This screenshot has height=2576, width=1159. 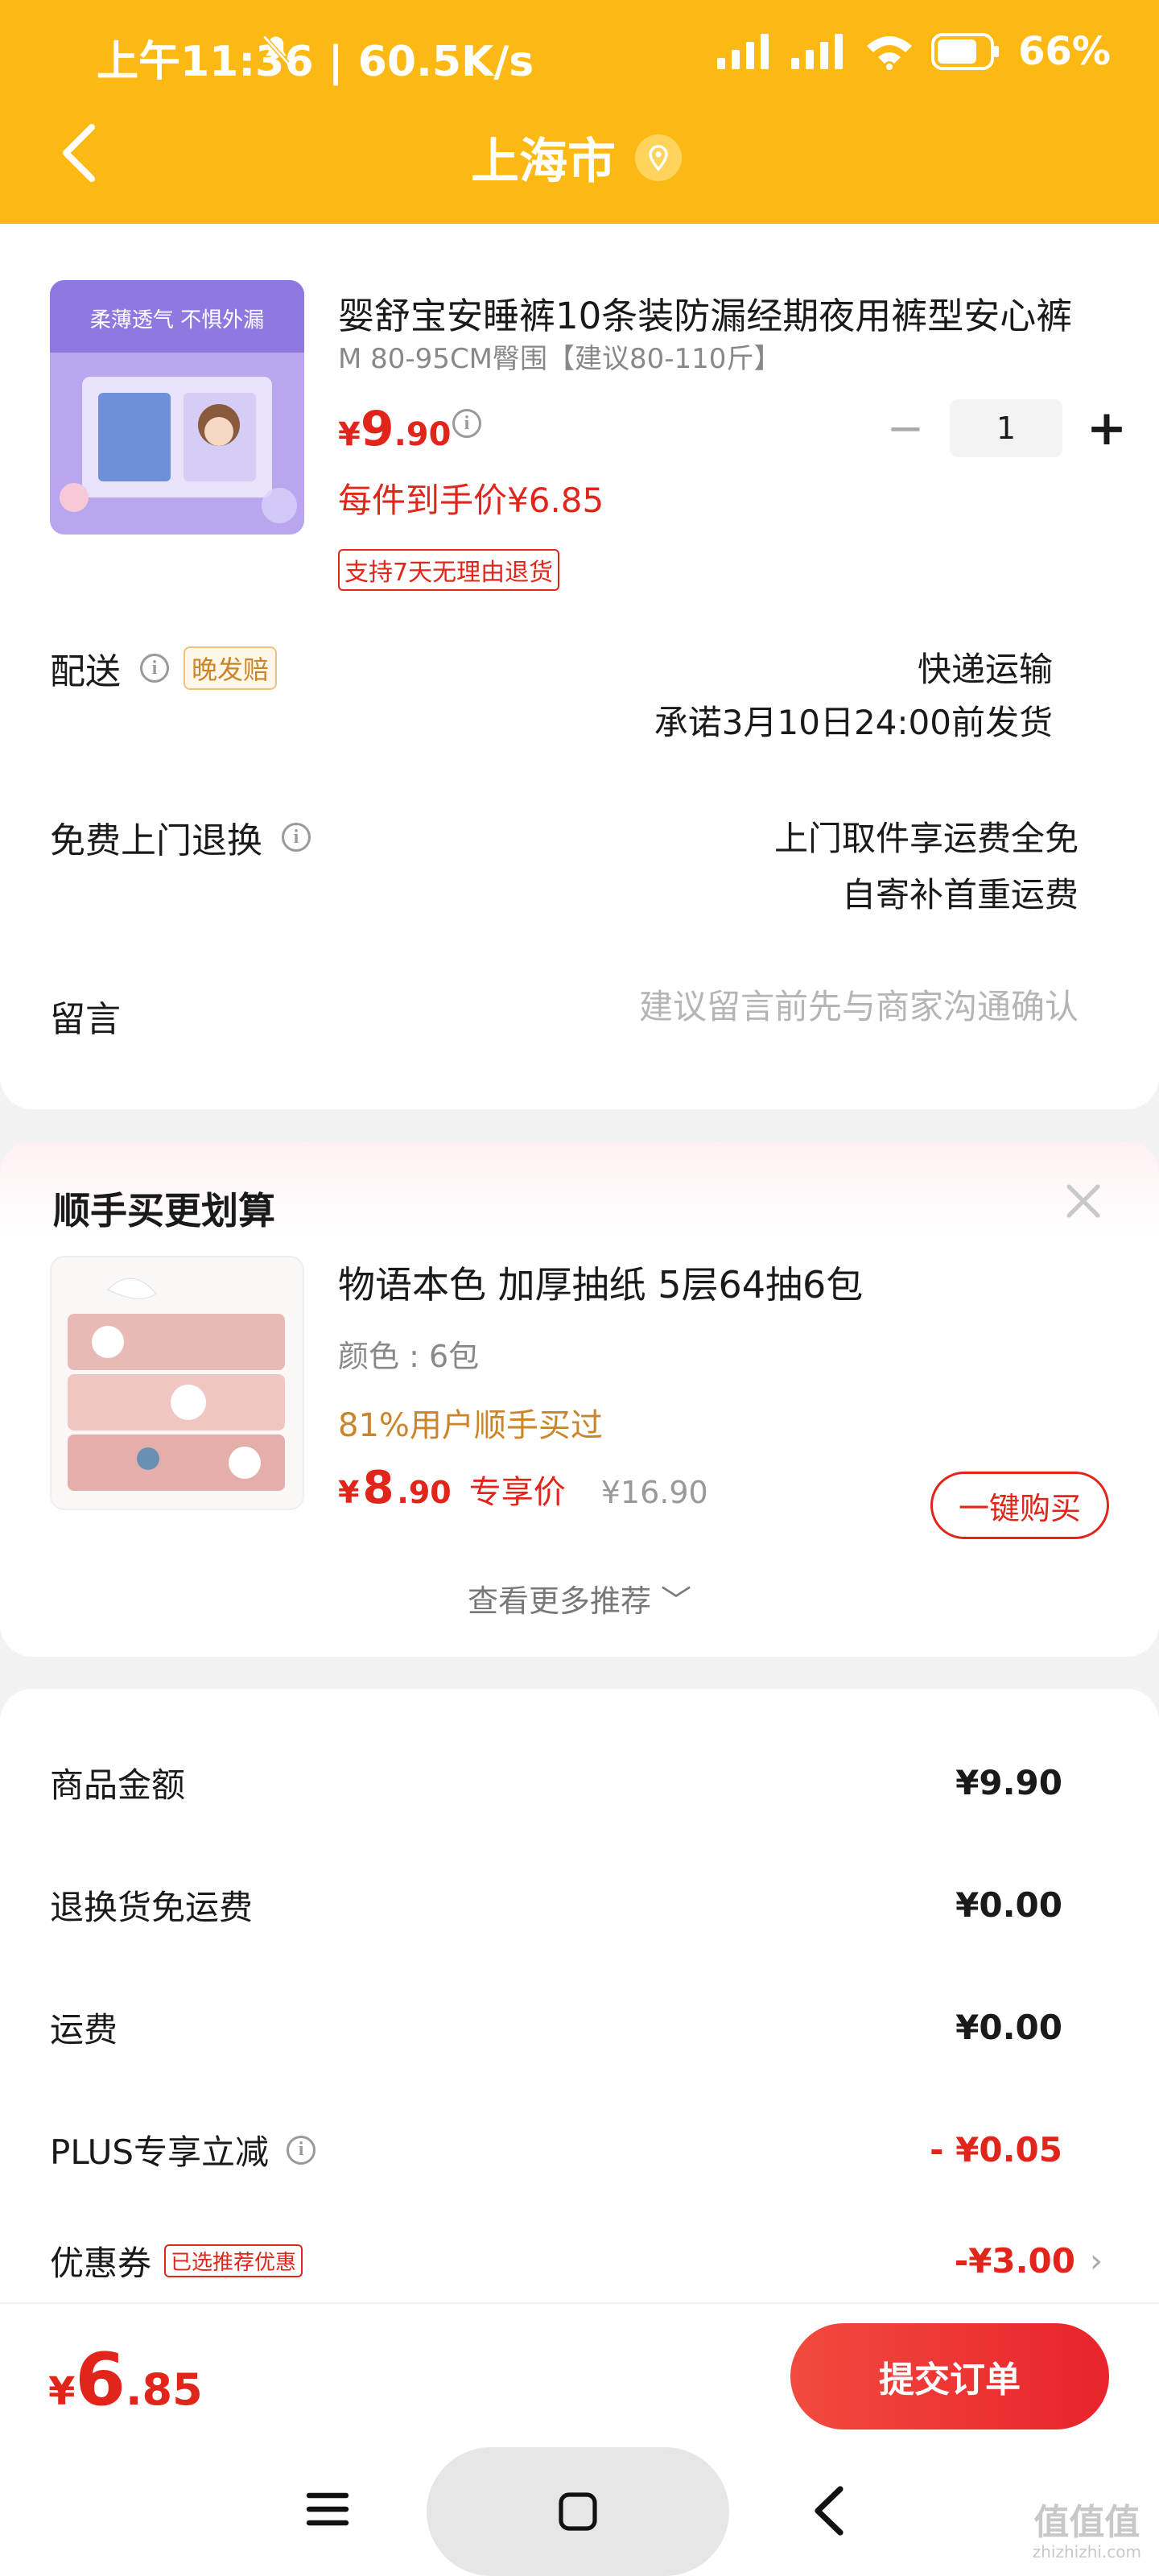 What do you see at coordinates (84, 2030) in the screenshot?
I see `summary-label: 运费` at bounding box center [84, 2030].